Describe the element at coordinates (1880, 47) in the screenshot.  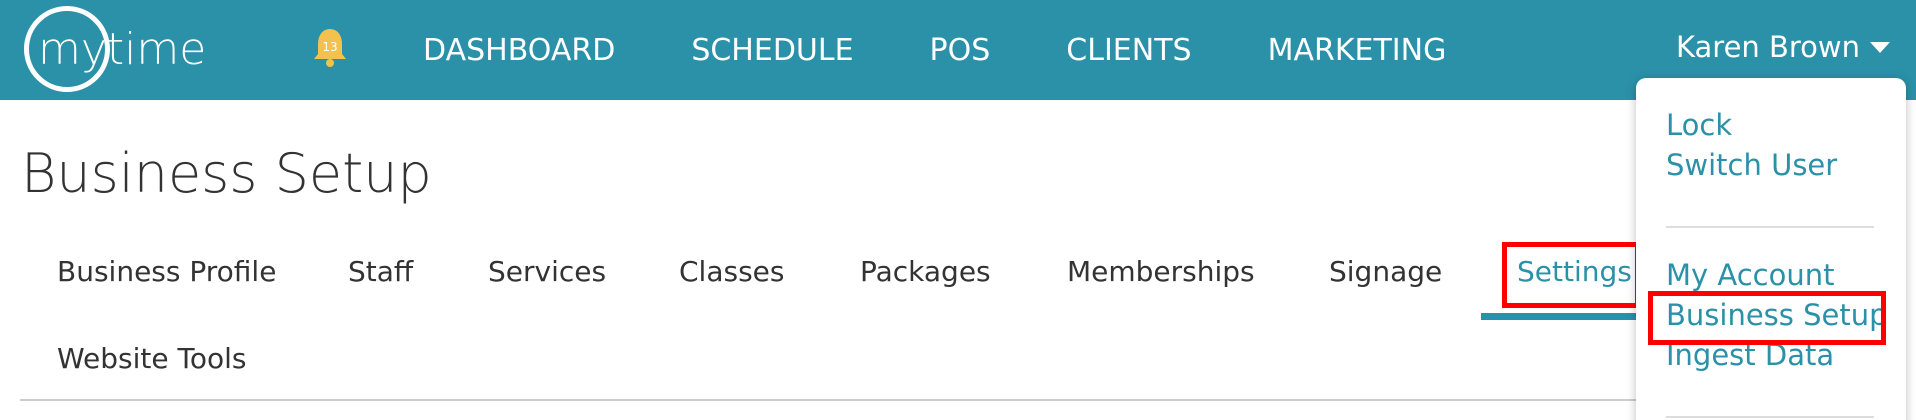
I see `caret-down-icon` at that location.